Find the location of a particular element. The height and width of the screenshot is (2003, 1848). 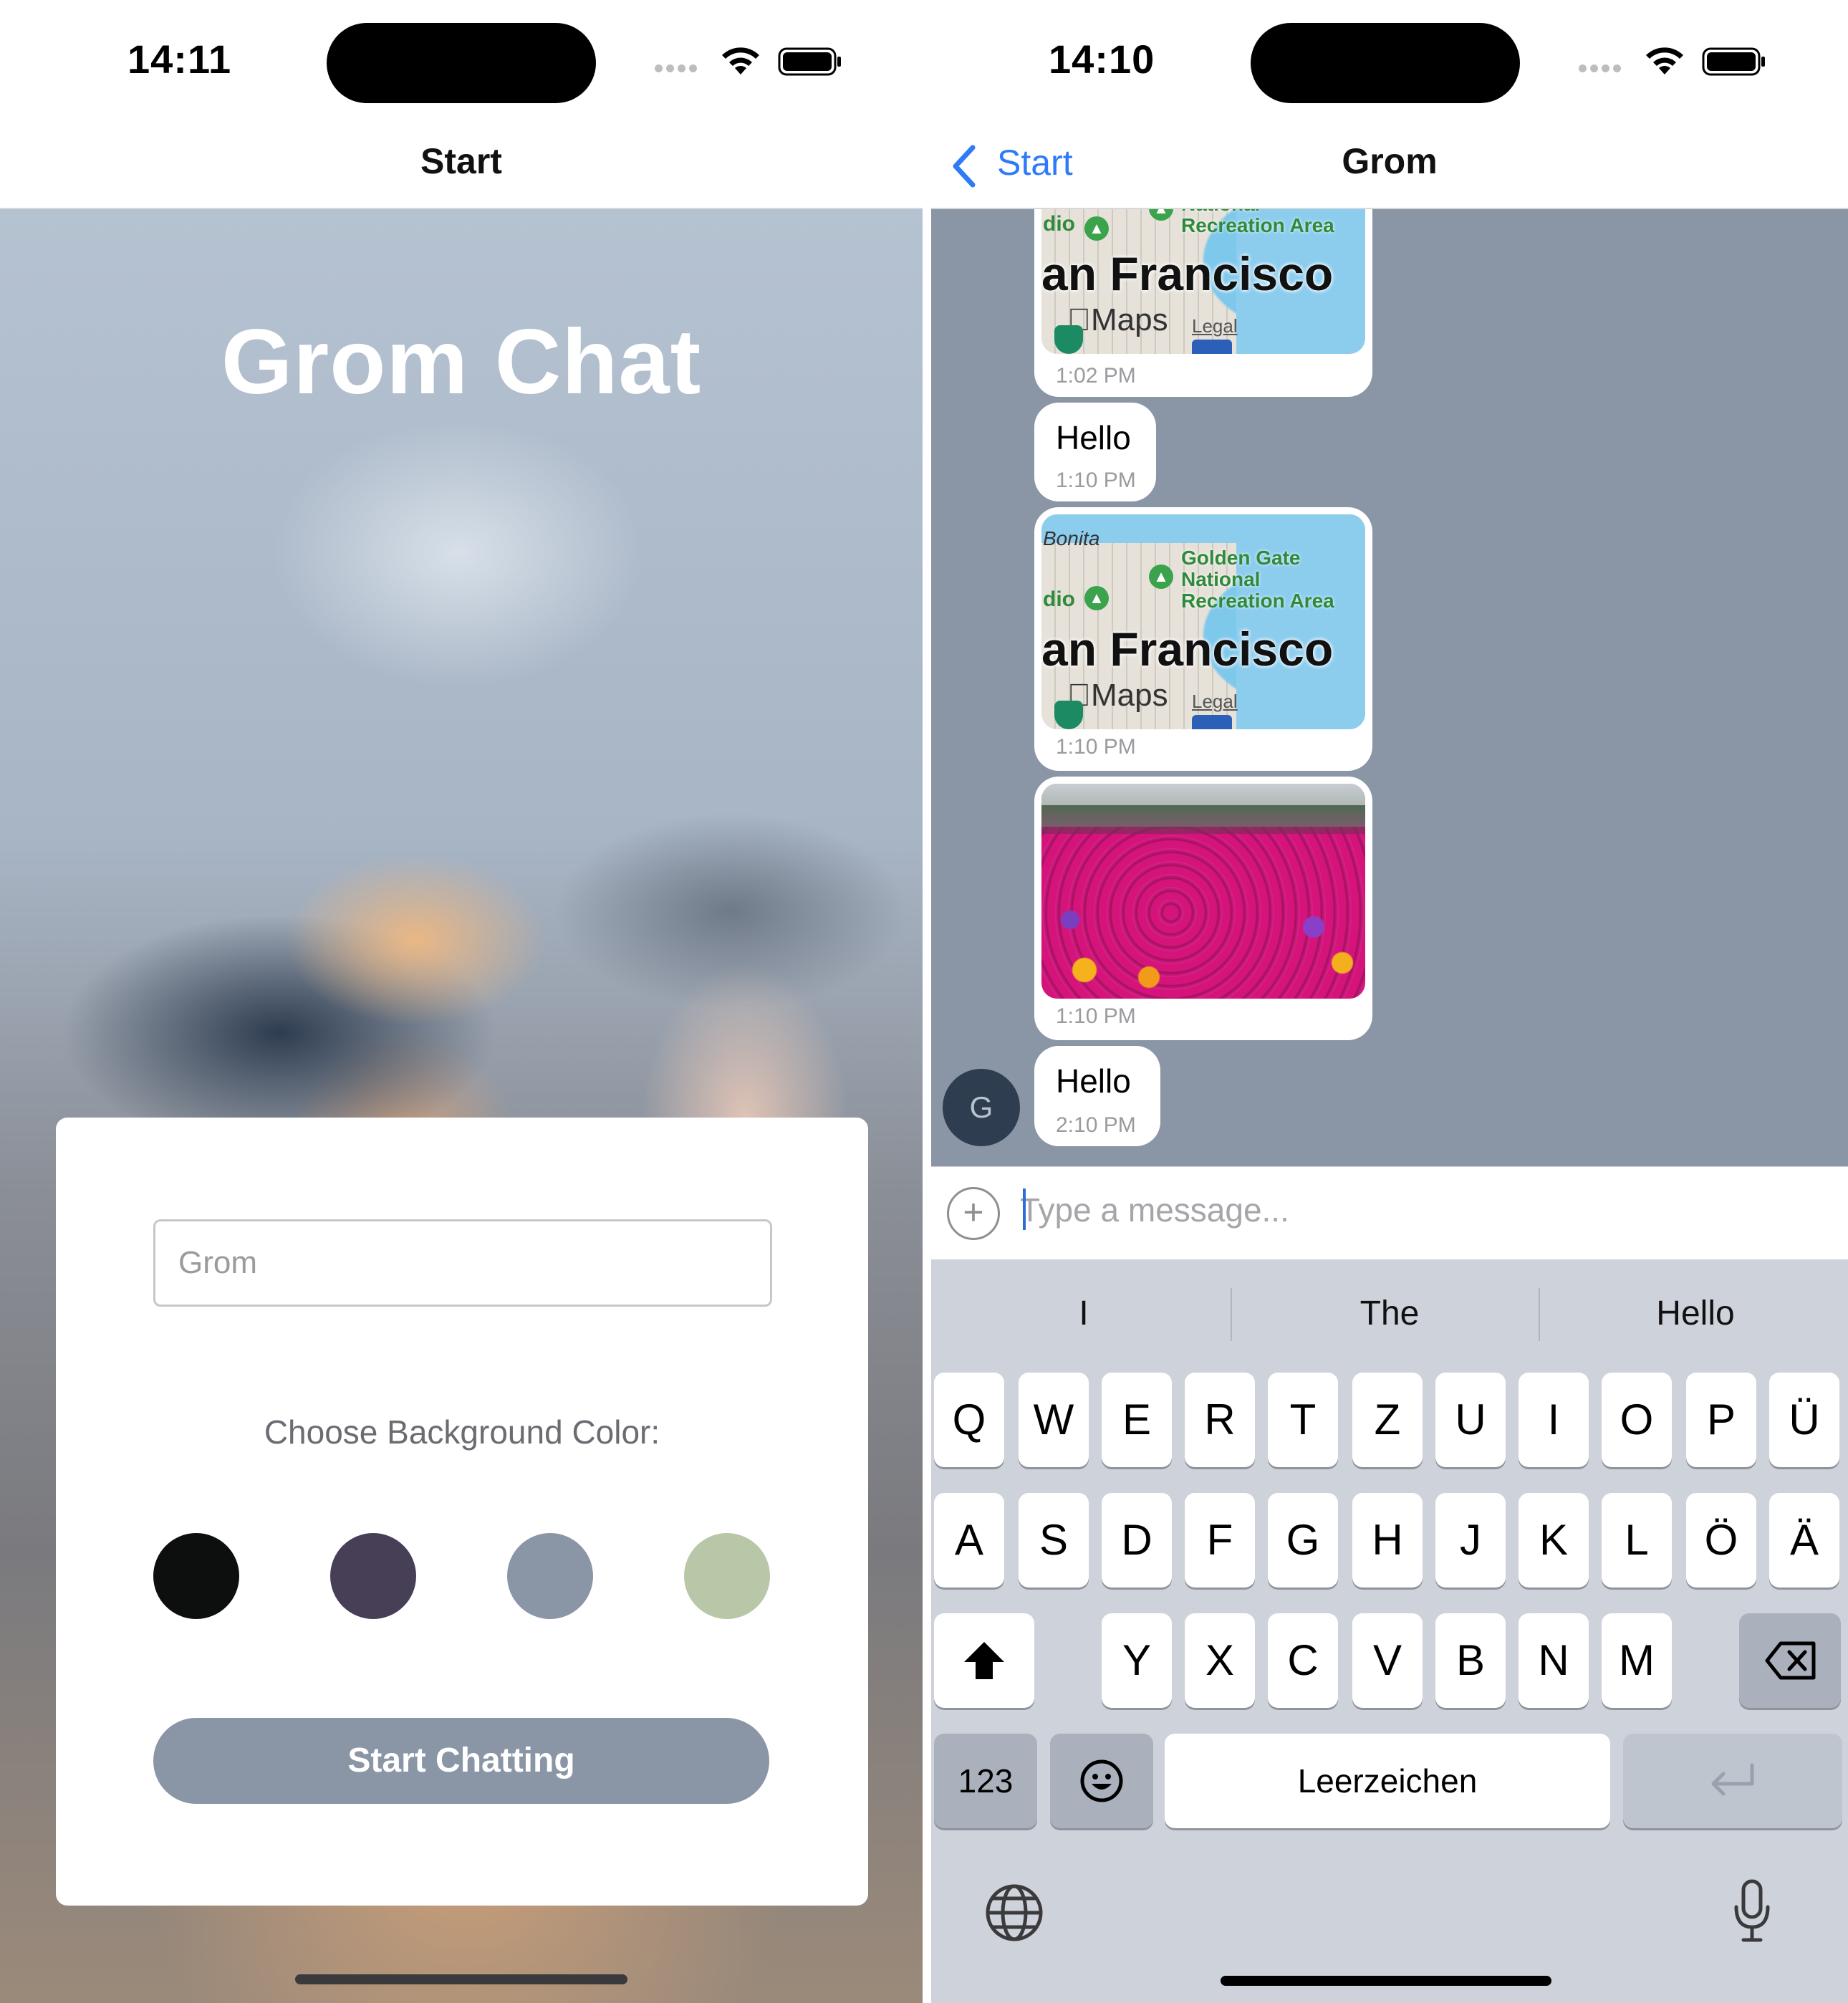

microphone-icon is located at coordinates (1752, 1911).